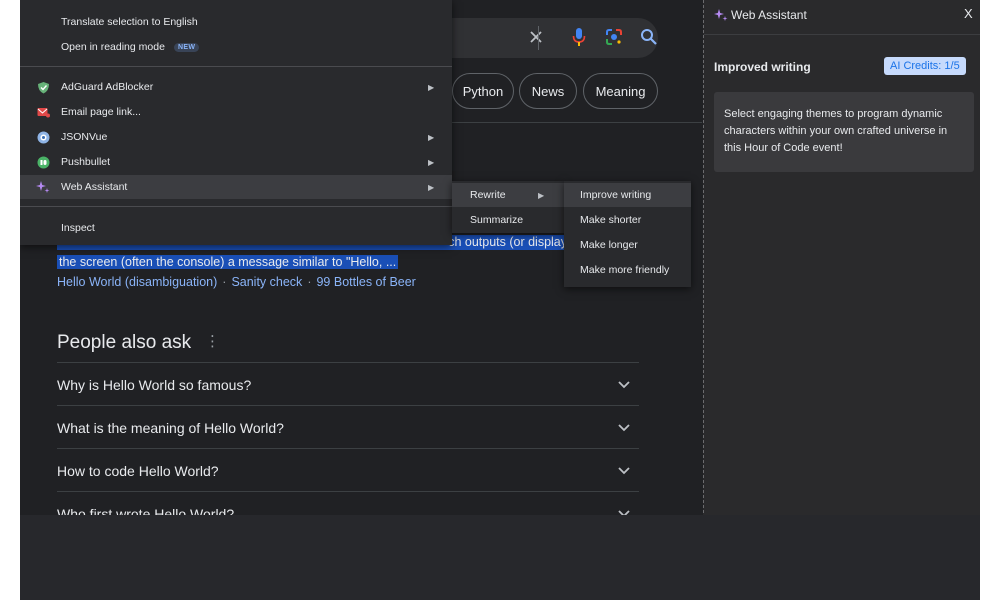 Image resolution: width=1000 pixels, height=600 pixels. What do you see at coordinates (548, 91) in the screenshot?
I see `chip-news: News` at bounding box center [548, 91].